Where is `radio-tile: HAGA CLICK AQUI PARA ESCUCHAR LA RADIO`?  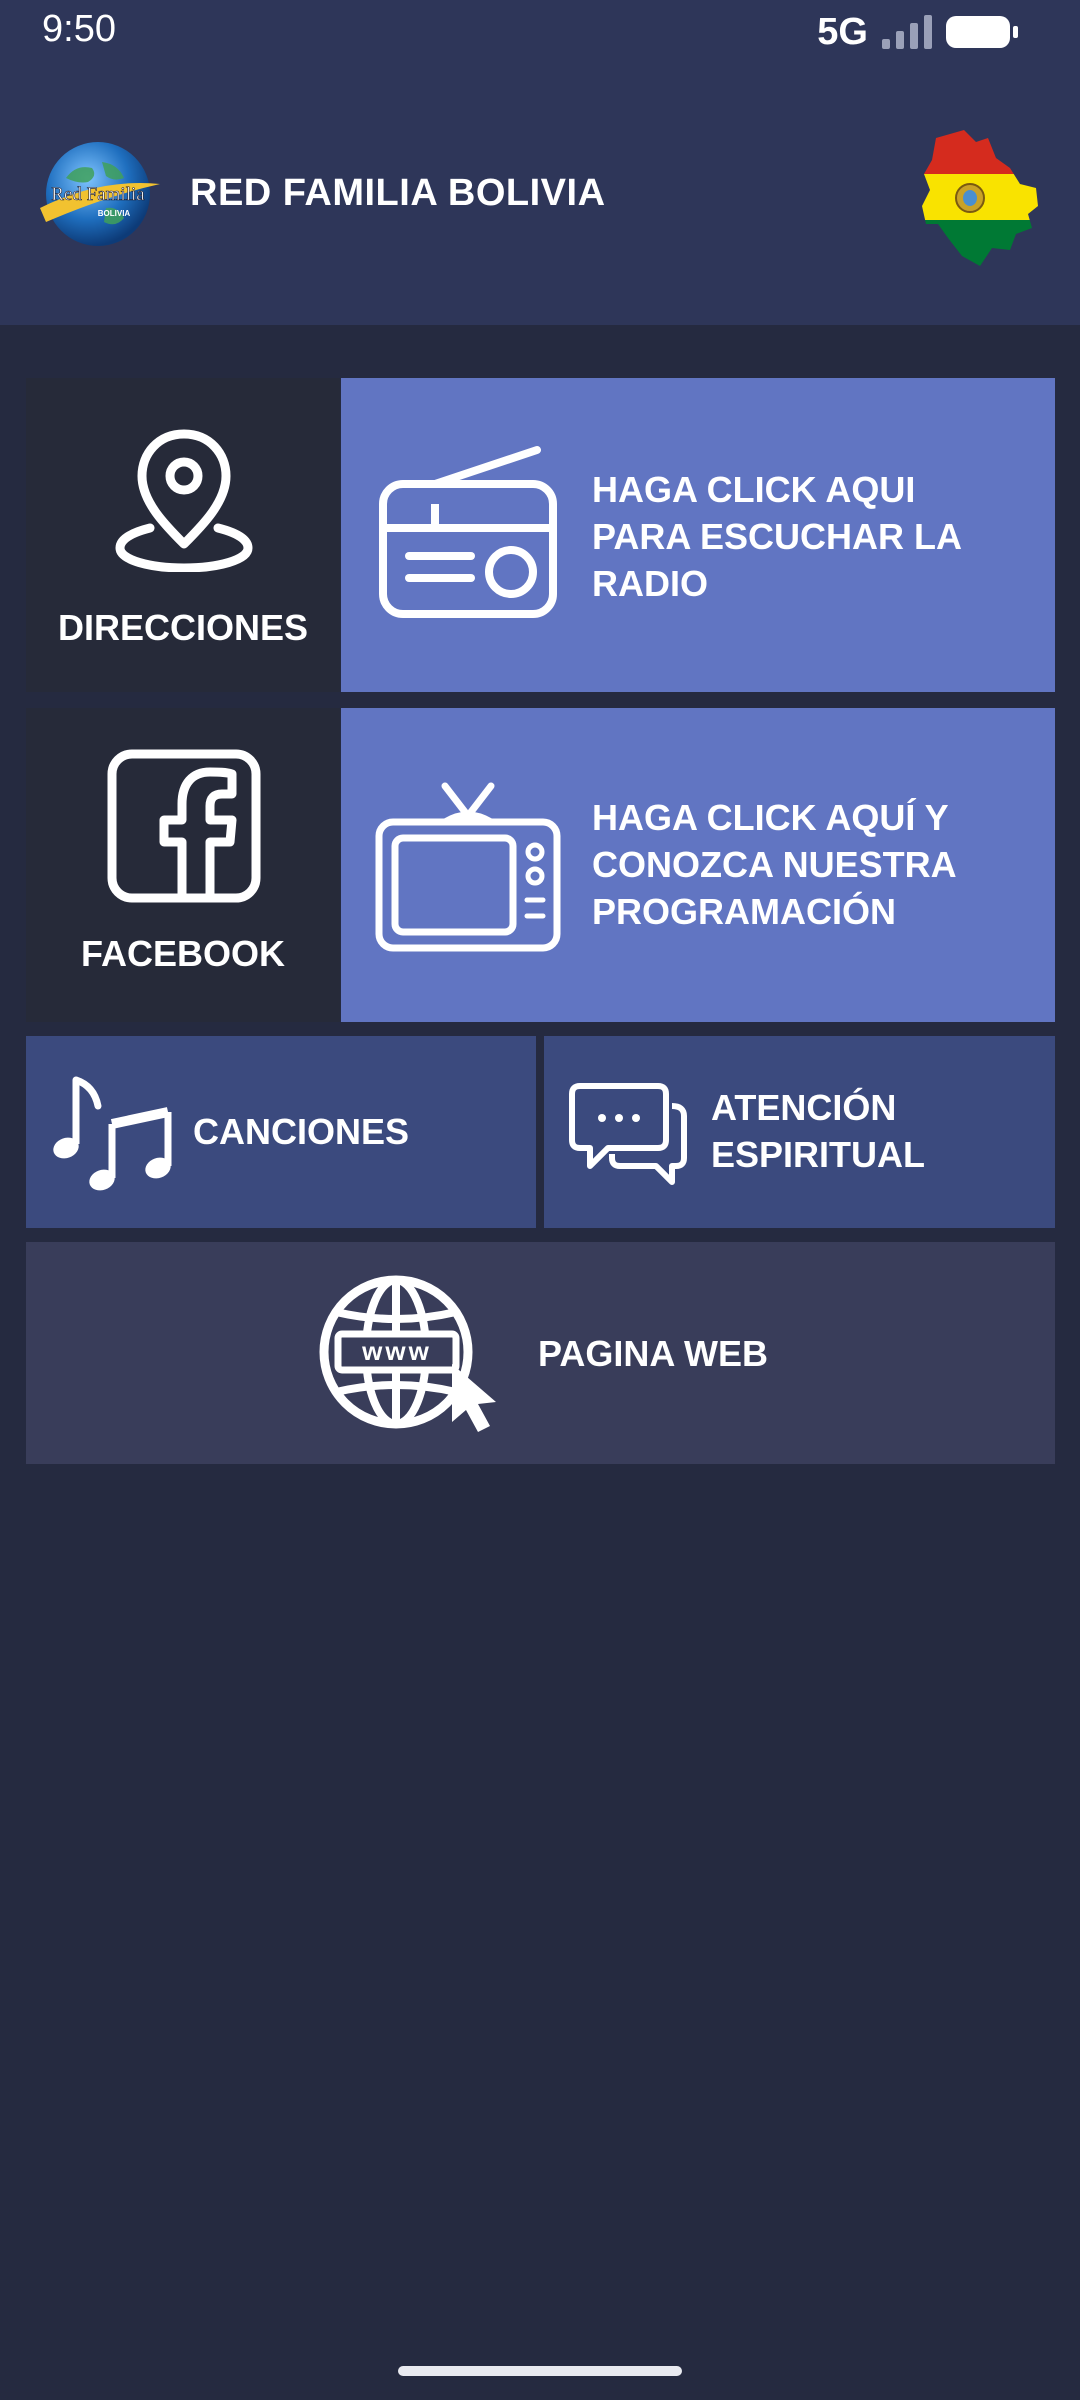
radio-tile: HAGA CLICK AQUI PARA ESCUCHAR LA RADIO is located at coordinates (698, 535).